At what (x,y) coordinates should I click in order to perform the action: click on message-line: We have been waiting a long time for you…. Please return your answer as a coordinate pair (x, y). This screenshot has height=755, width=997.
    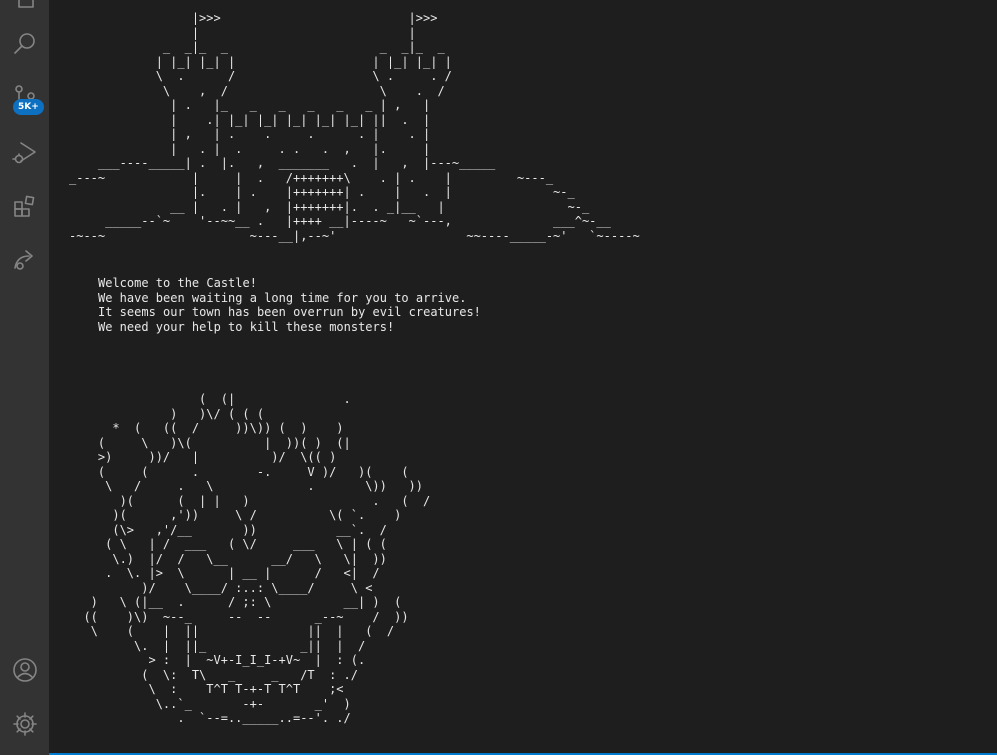
    Looking at the image, I should click on (282, 297).